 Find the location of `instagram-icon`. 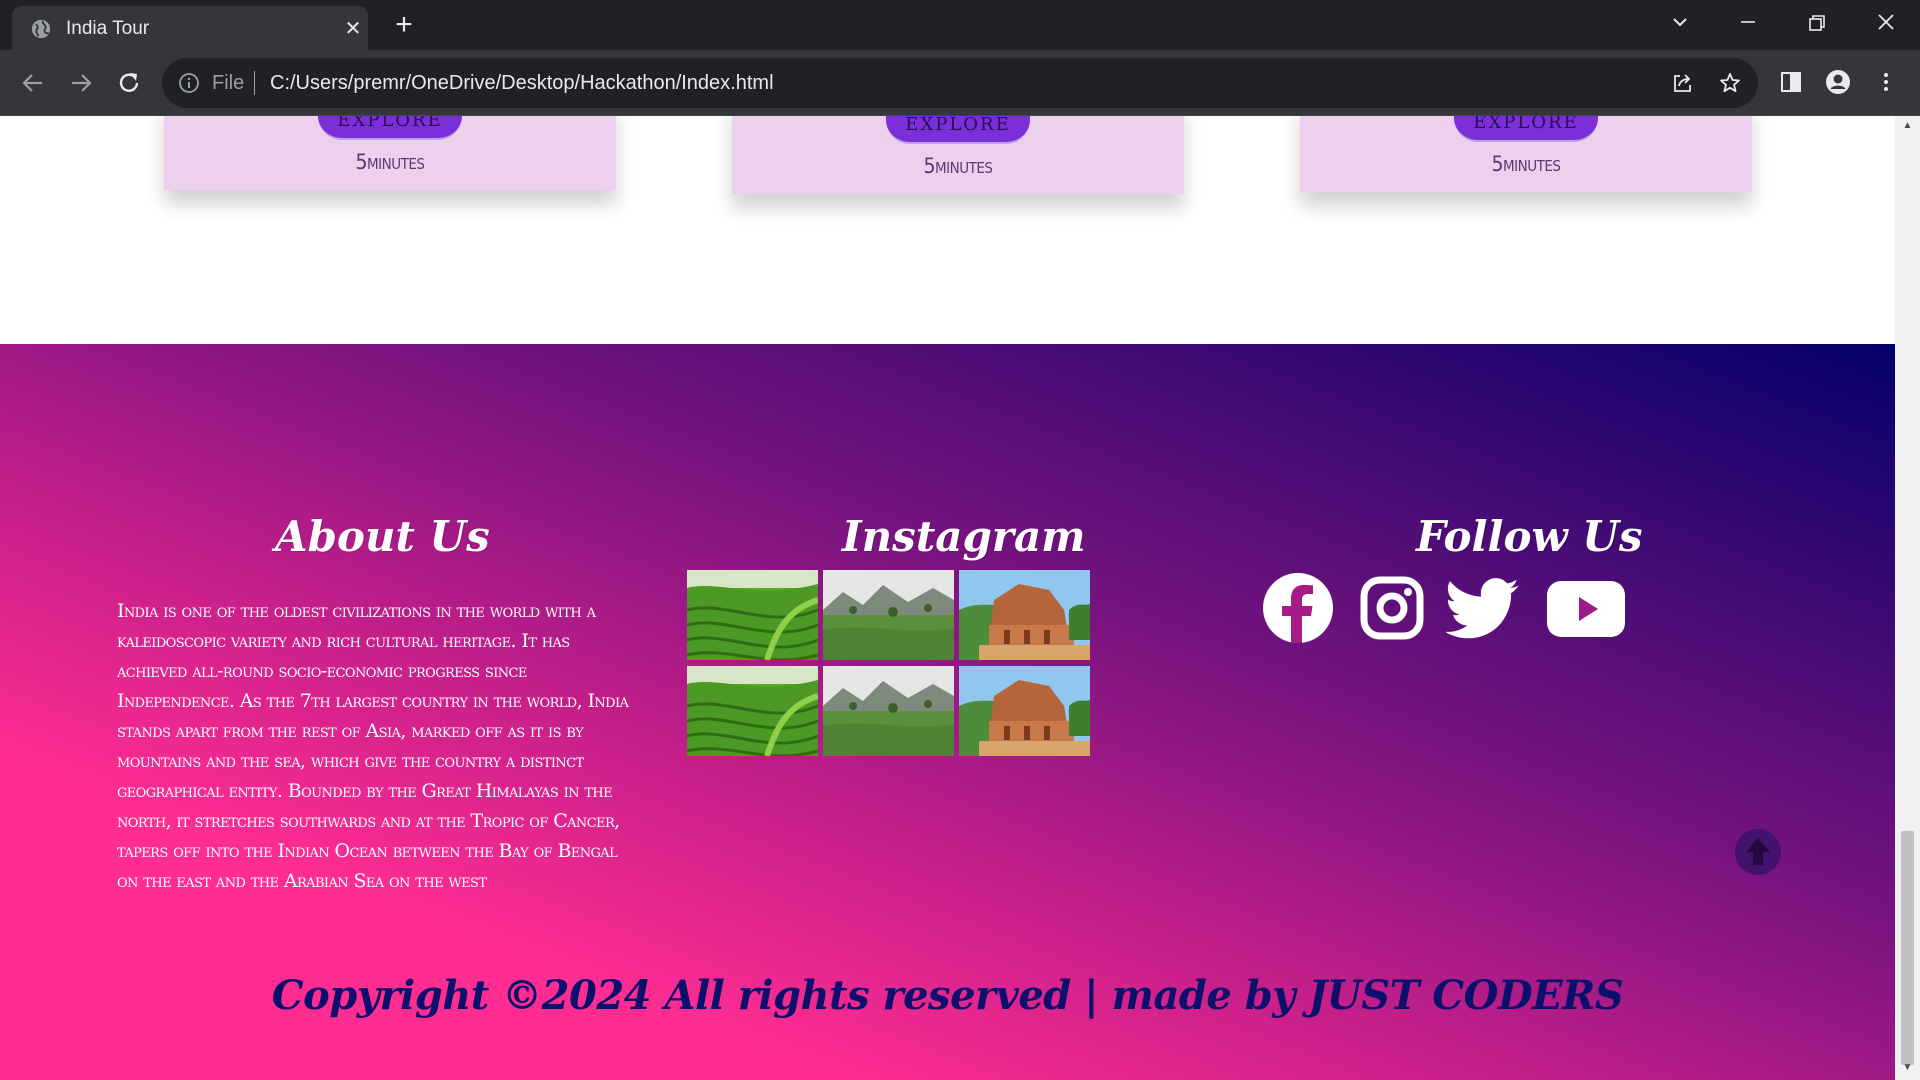

instagram-icon is located at coordinates (1392, 608).